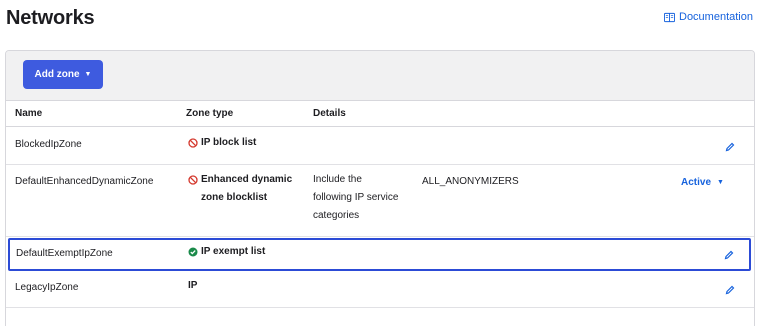  I want to click on add-zone-label: Add zone, so click(57, 74).